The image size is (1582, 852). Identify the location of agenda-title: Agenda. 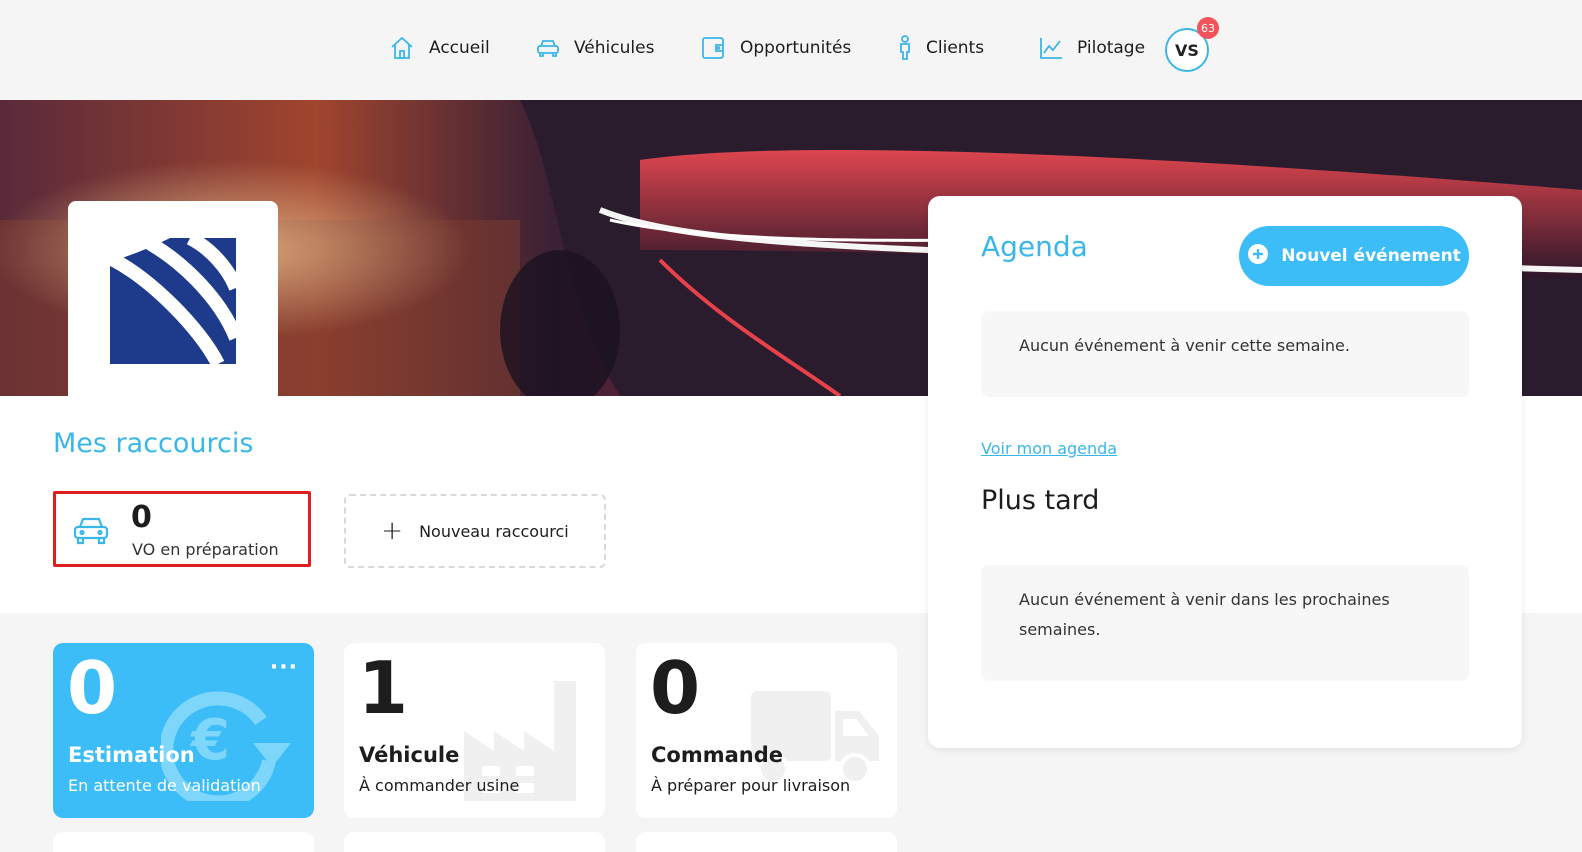
(1034, 246).